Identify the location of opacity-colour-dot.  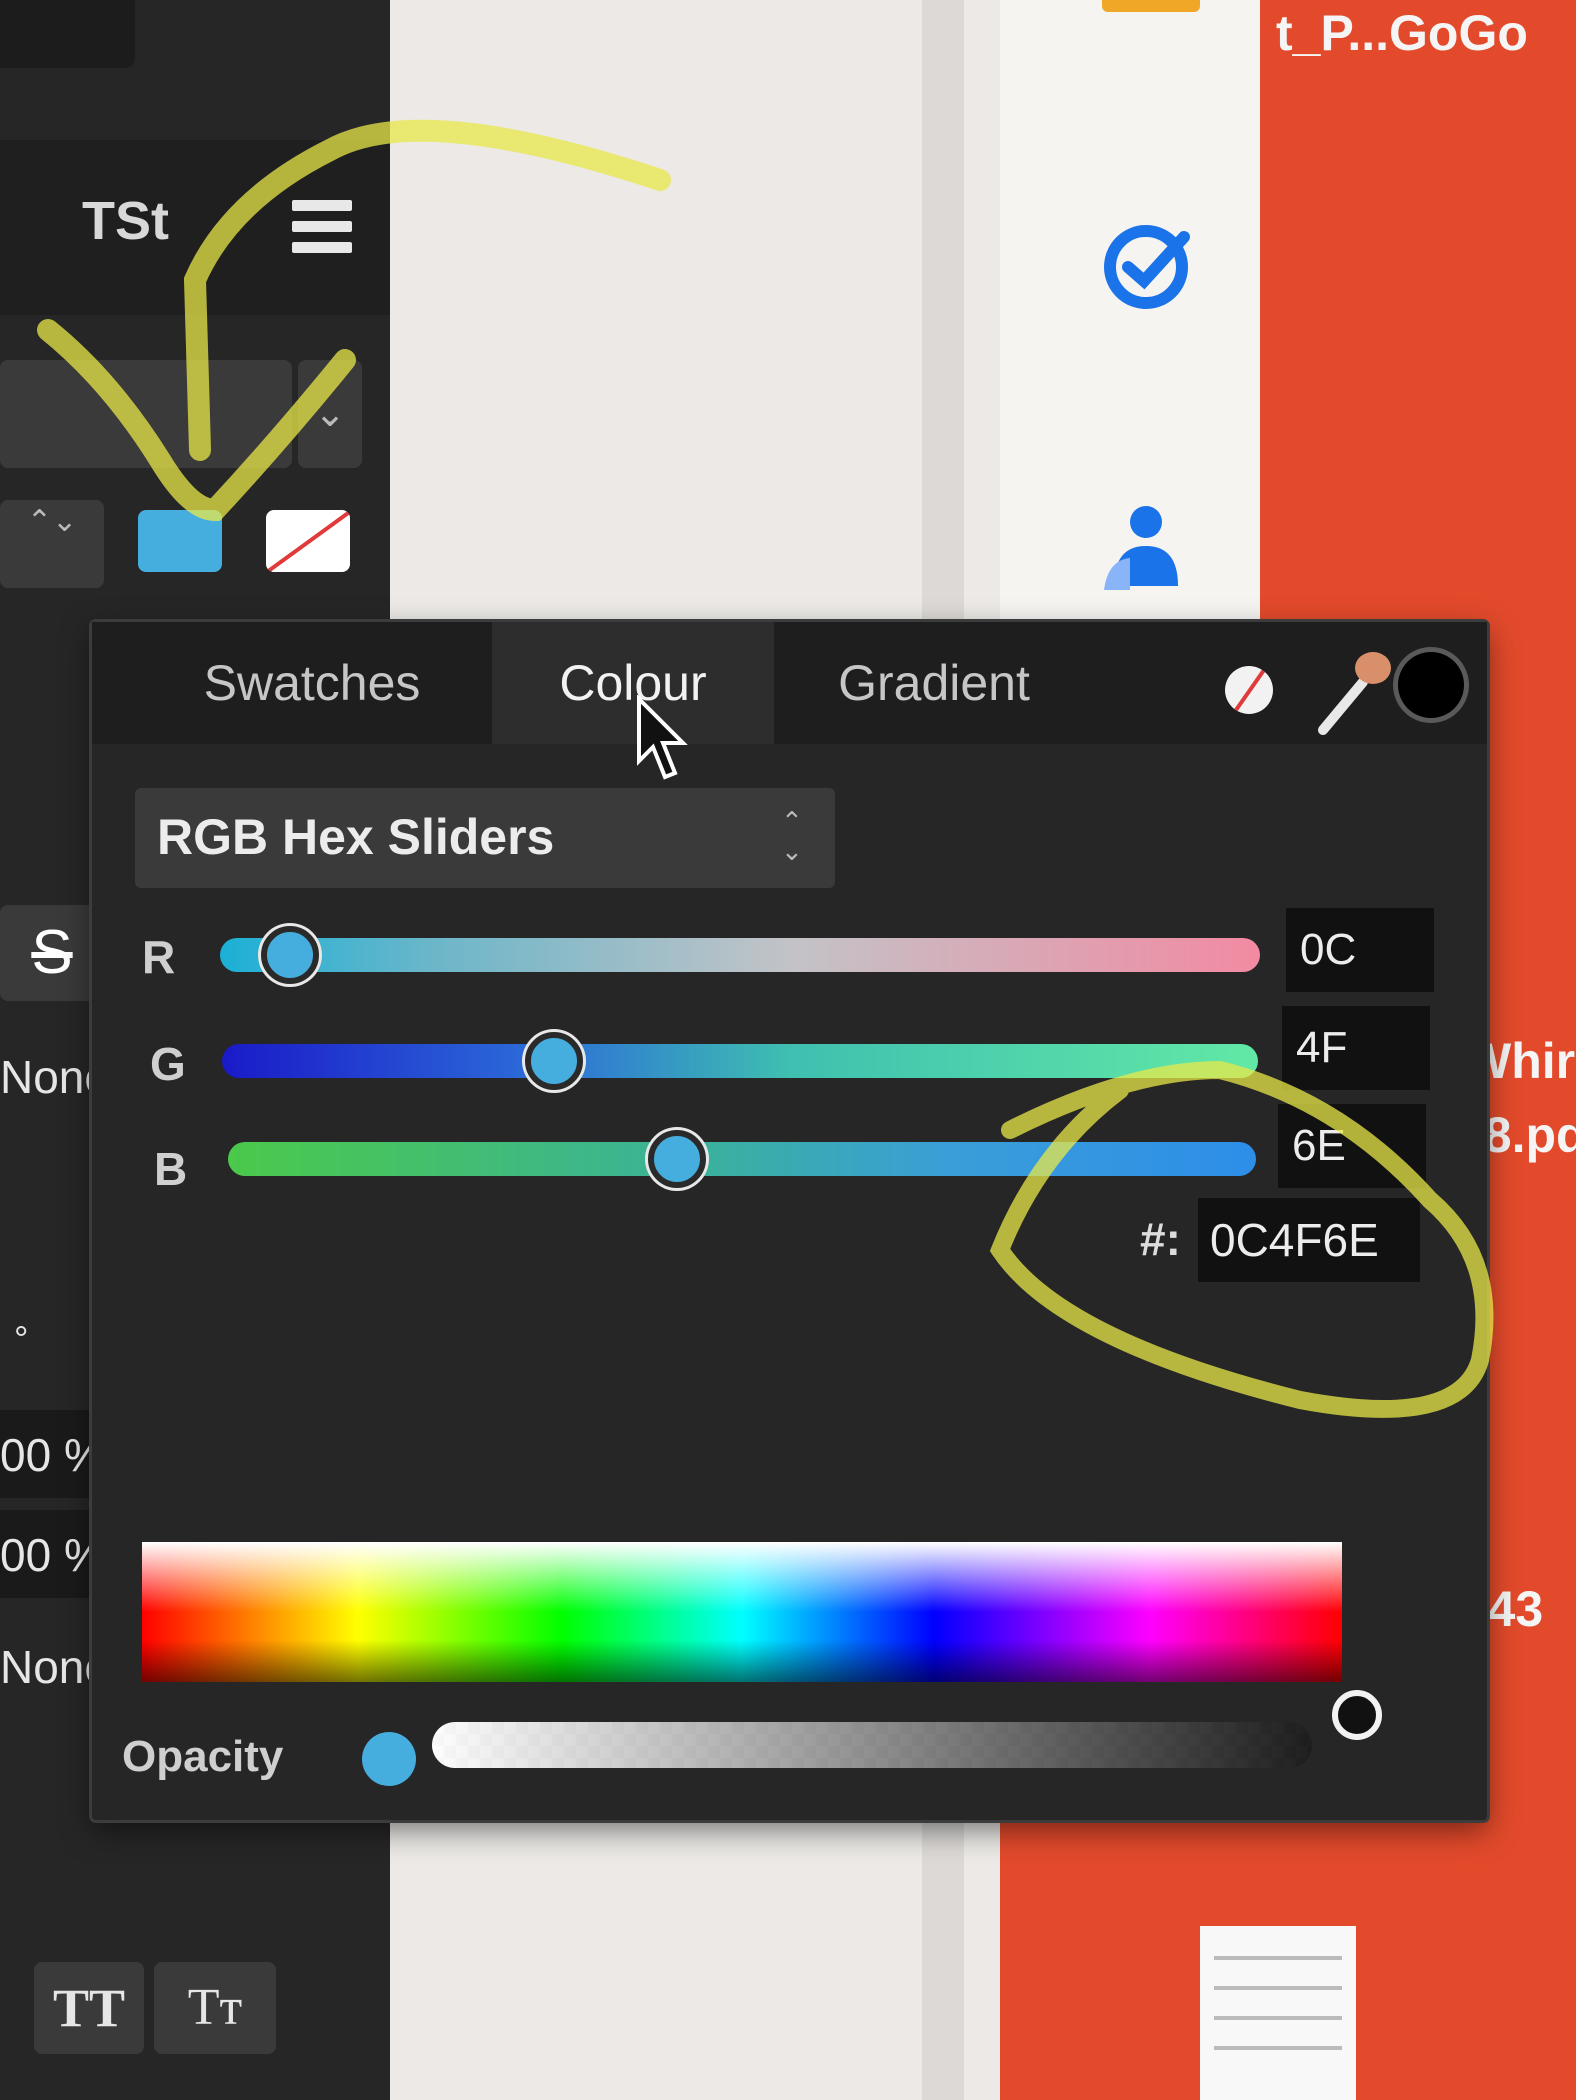
(389, 1759).